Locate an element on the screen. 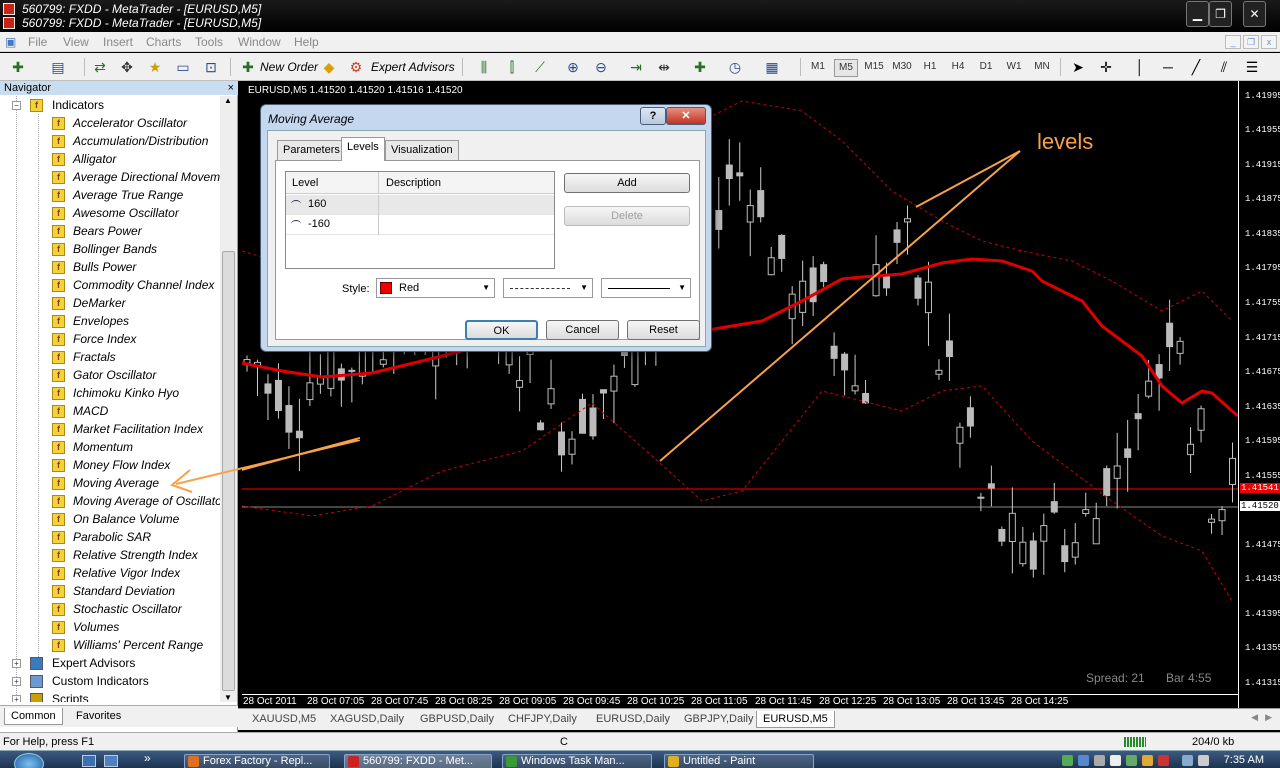  indicator-item: f Relative Vigor Index is located at coordinates (110, 573).